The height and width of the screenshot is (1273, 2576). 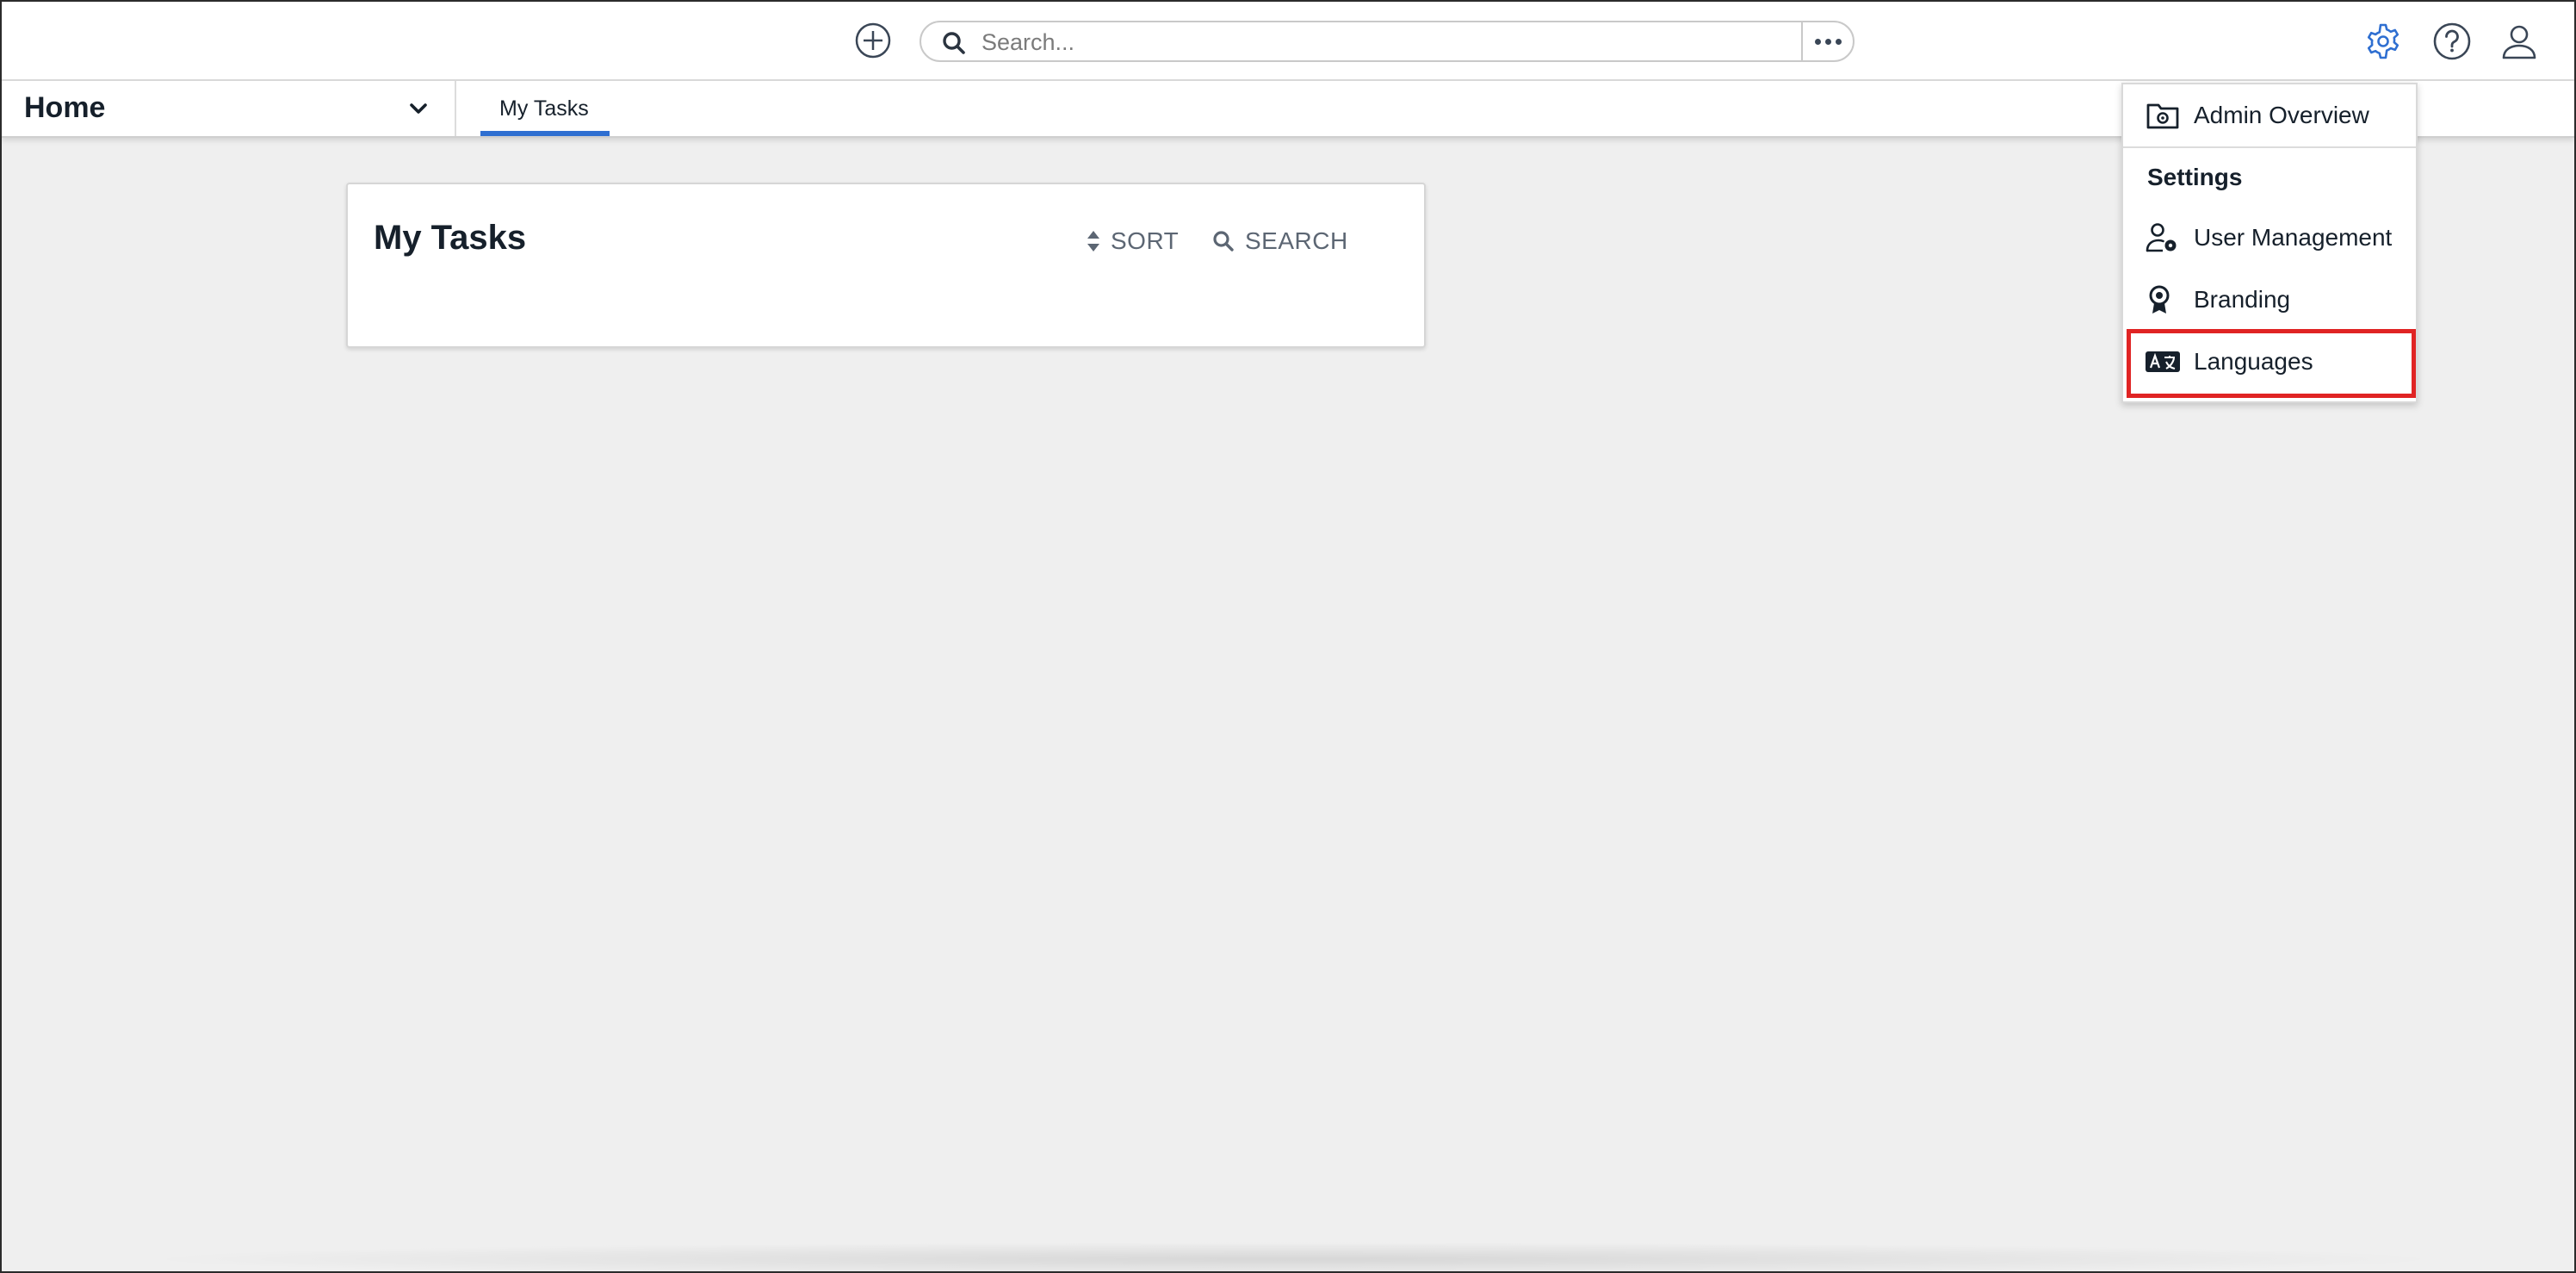 I want to click on menu-item-languages: Languages, so click(x=2269, y=361).